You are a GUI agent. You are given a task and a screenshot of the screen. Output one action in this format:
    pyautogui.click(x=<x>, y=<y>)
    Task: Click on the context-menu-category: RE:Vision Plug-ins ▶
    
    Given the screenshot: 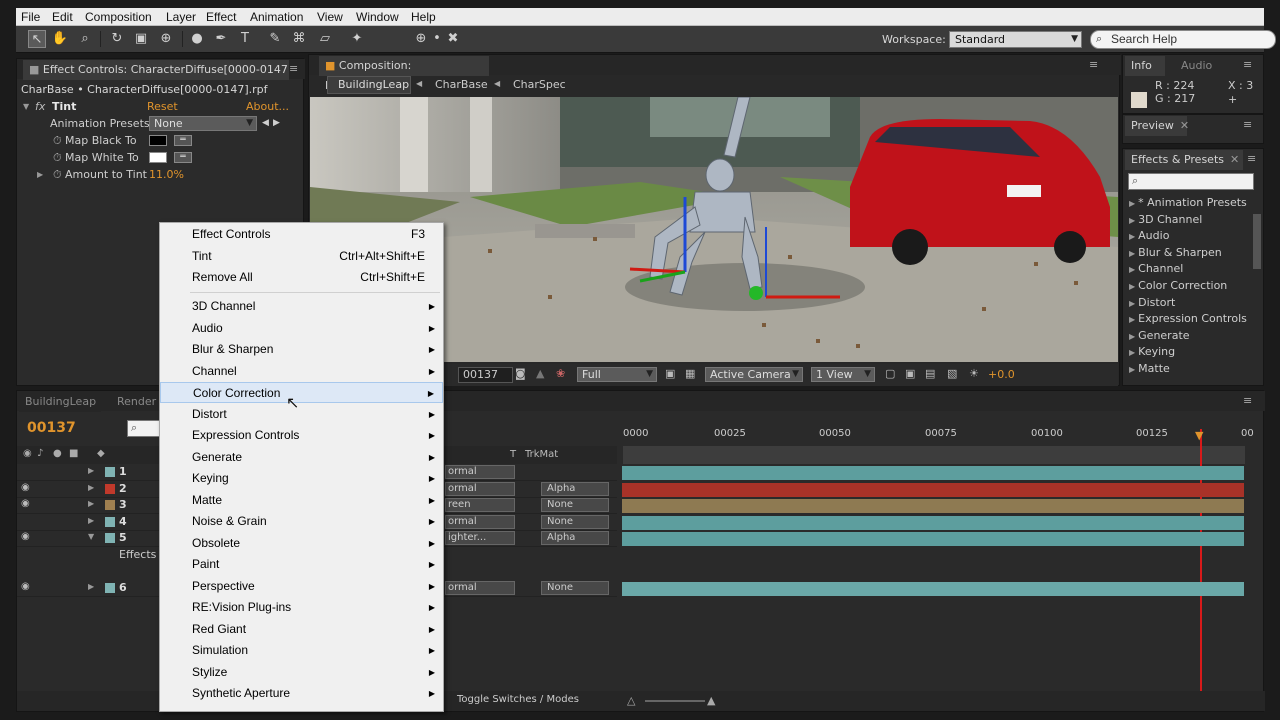 What is the action you would take?
    pyautogui.click(x=301, y=607)
    